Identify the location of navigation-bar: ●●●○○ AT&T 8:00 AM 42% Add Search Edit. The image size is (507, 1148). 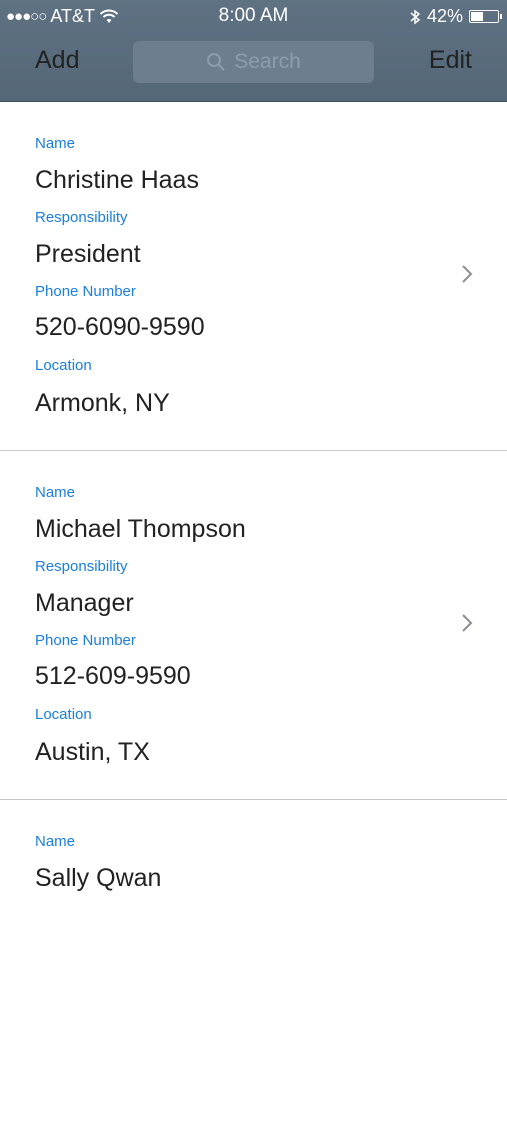
(253, 51).